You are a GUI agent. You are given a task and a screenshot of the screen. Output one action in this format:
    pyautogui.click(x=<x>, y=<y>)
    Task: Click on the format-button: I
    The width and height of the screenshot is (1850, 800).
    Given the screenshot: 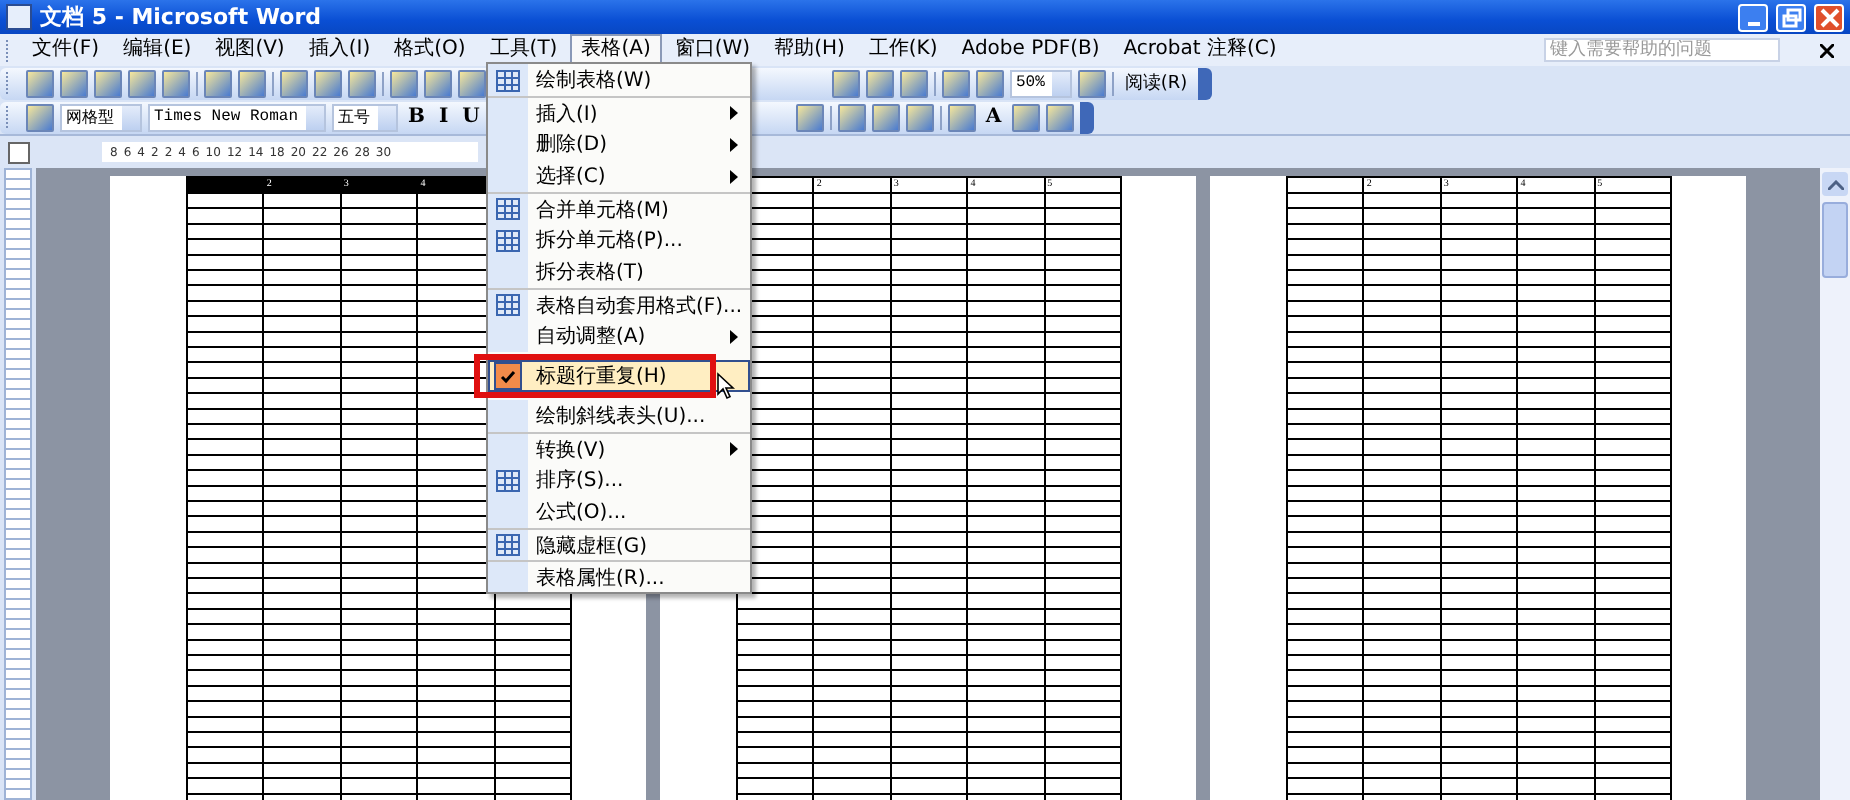 What is the action you would take?
    pyautogui.click(x=443, y=117)
    